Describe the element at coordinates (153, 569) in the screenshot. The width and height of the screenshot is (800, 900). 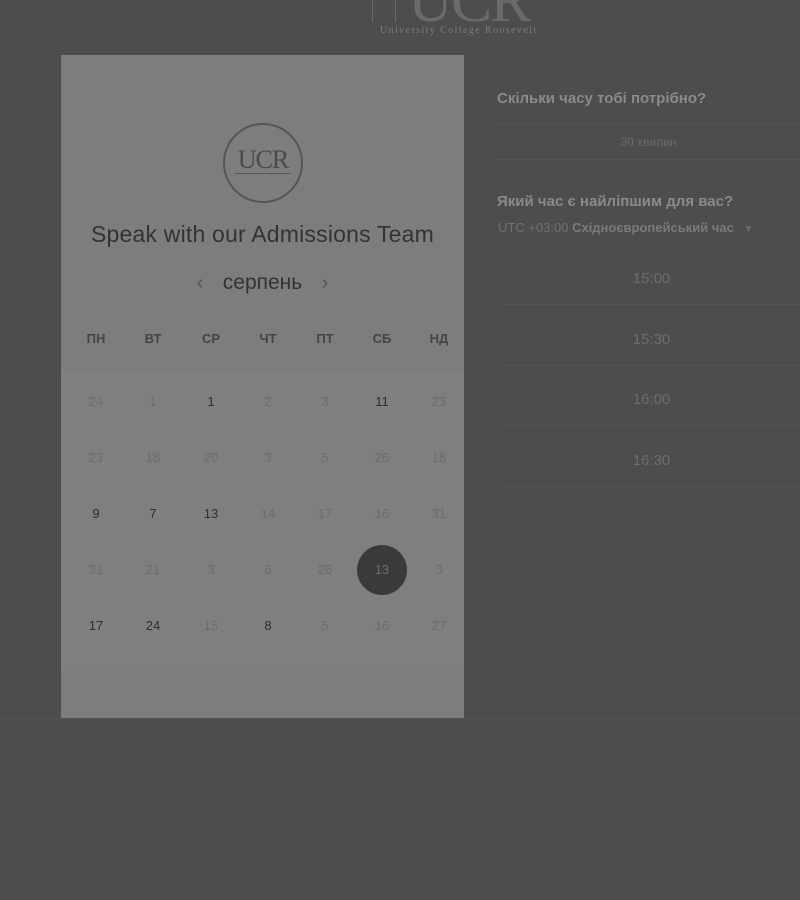
I see `calendar-day: 21` at that location.